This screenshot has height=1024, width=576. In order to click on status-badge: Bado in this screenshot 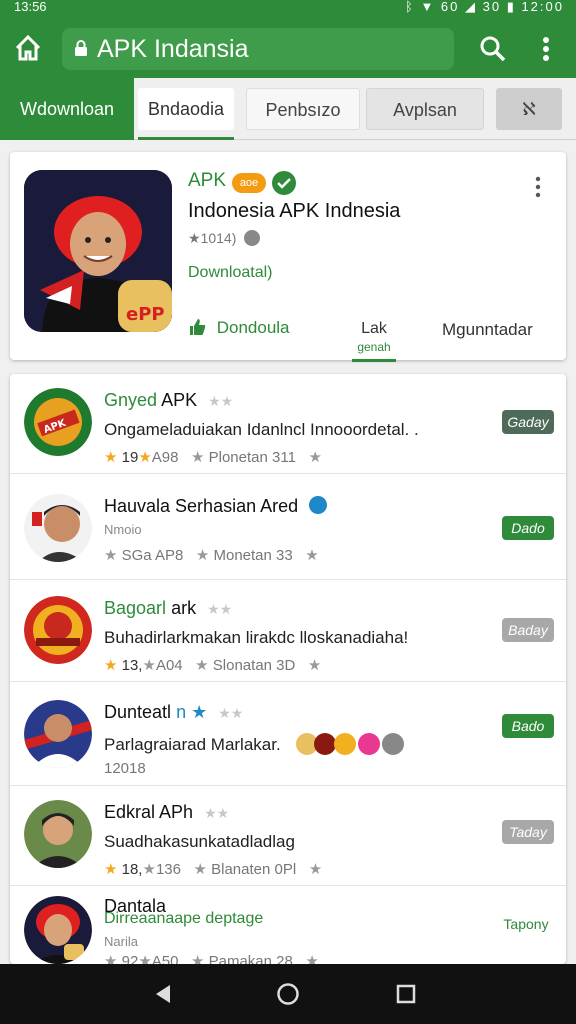, I will do `click(528, 726)`.